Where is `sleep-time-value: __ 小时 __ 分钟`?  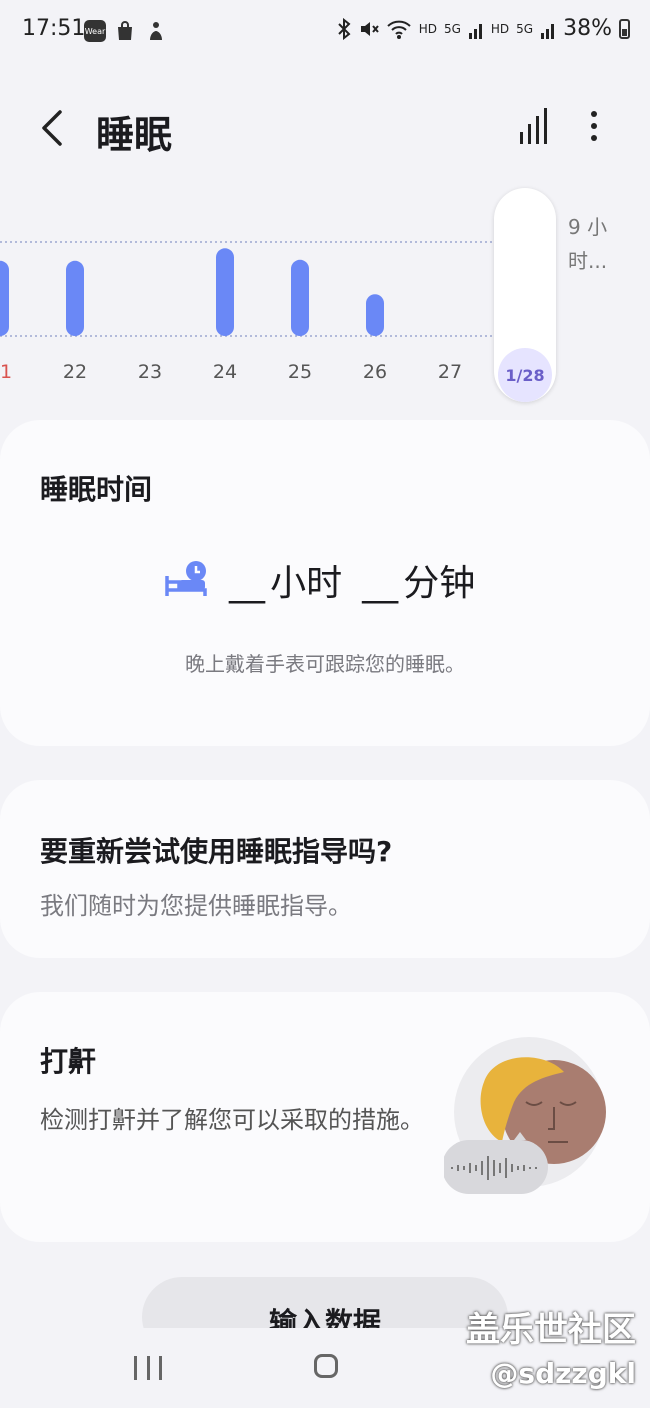 sleep-time-value: __ 小时 __ 分钟 is located at coordinates (320, 580).